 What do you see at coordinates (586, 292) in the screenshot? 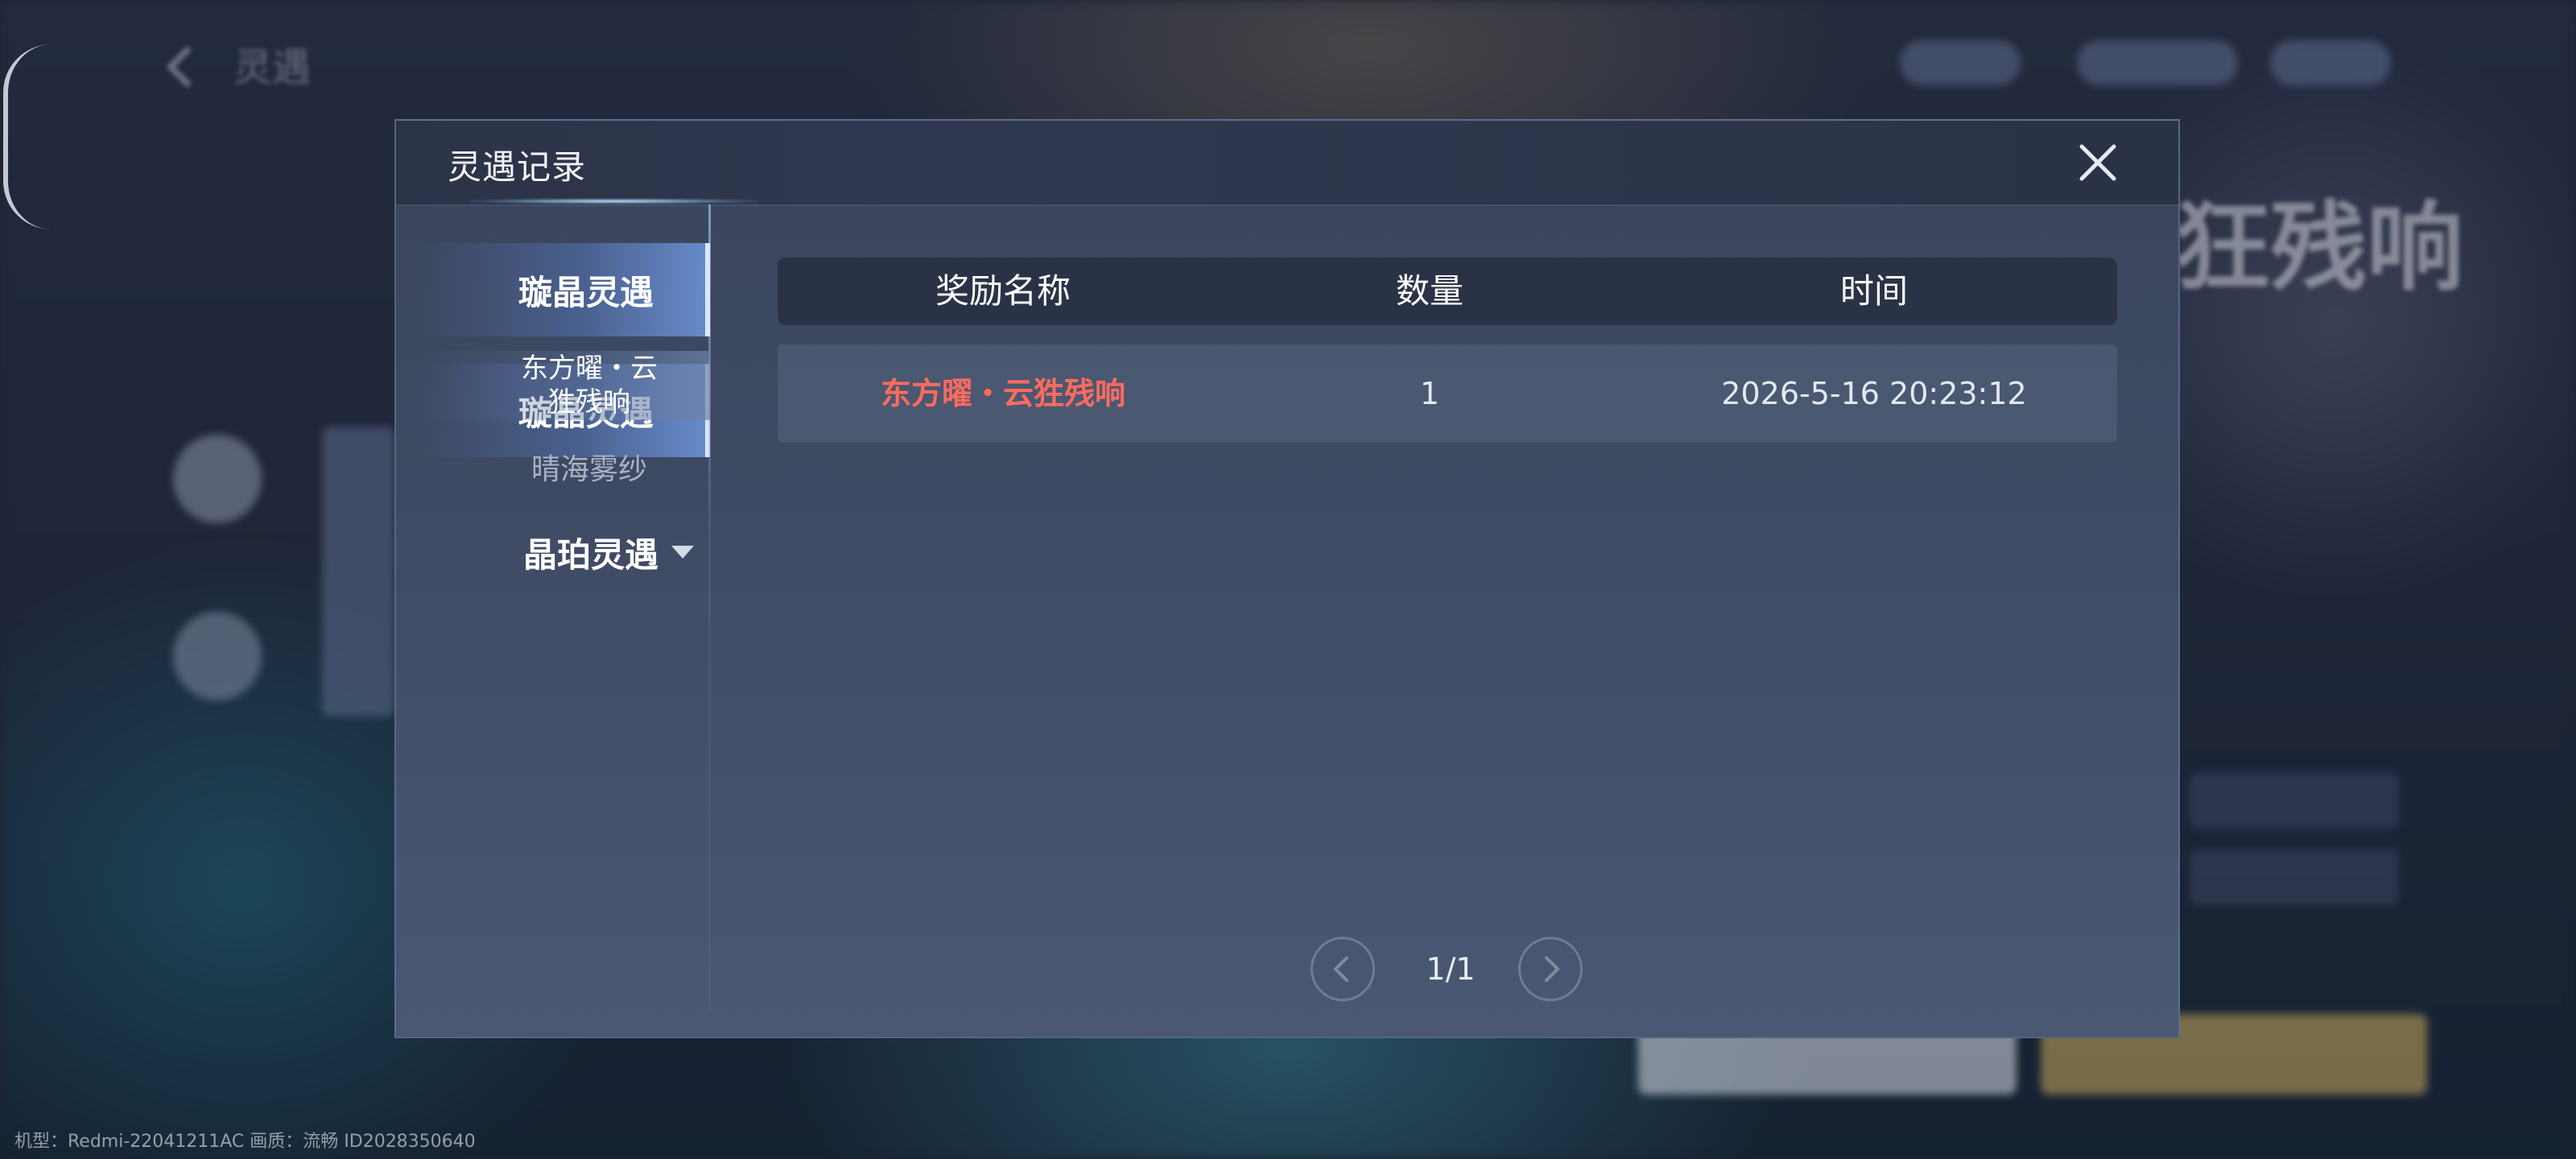
I see `sidebar-category-label: 璇晶灵遇` at bounding box center [586, 292].